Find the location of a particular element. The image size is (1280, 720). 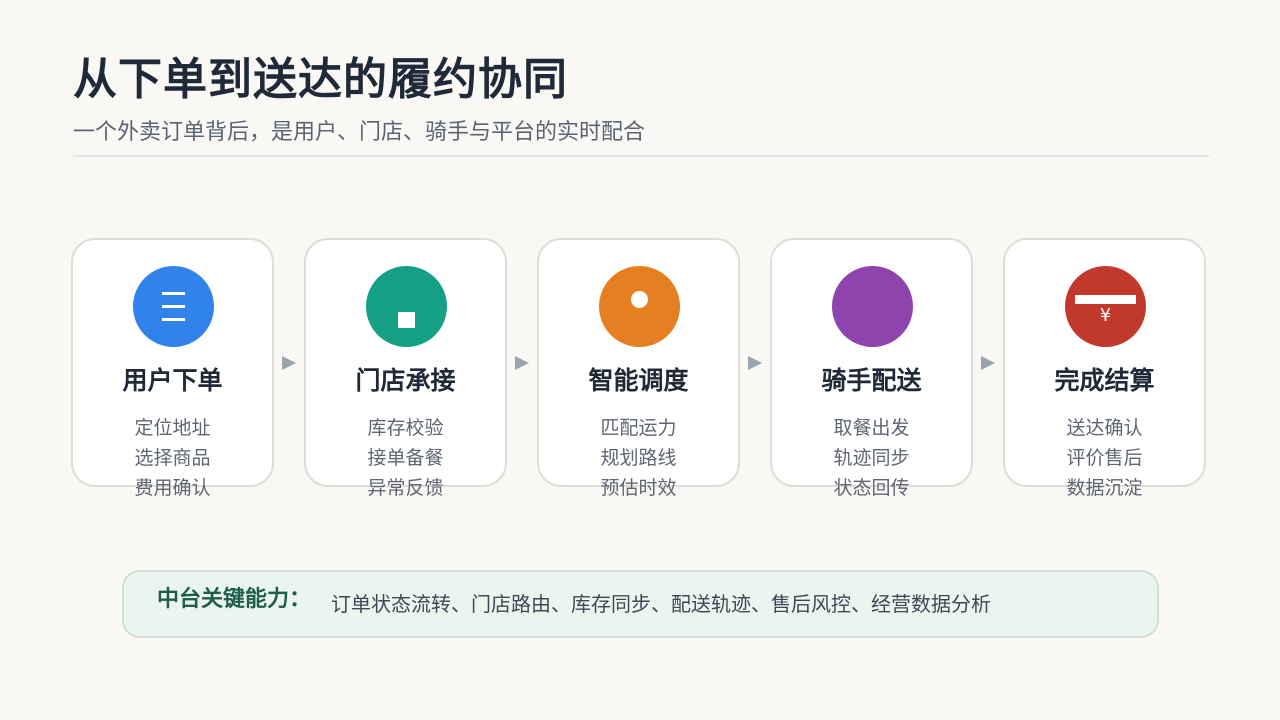

step-items: 取餐出发 轨迹同步 状态回传 is located at coordinates (871, 458).